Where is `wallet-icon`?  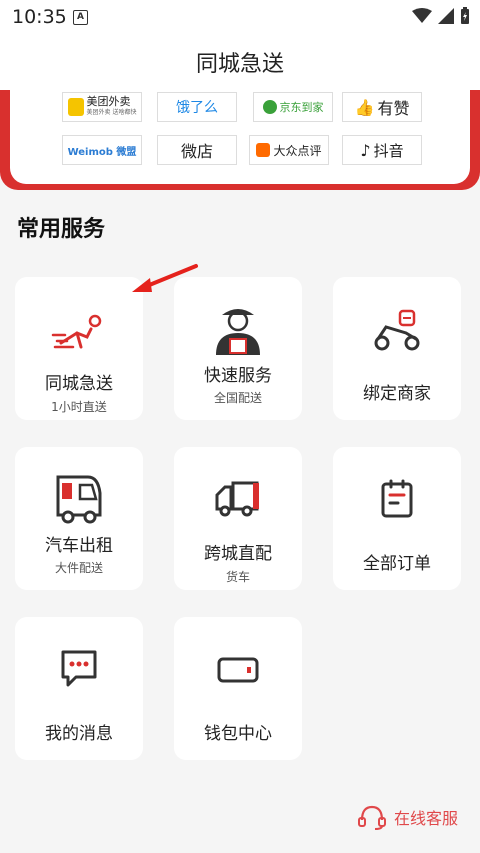
wallet-icon is located at coordinates (238, 670).